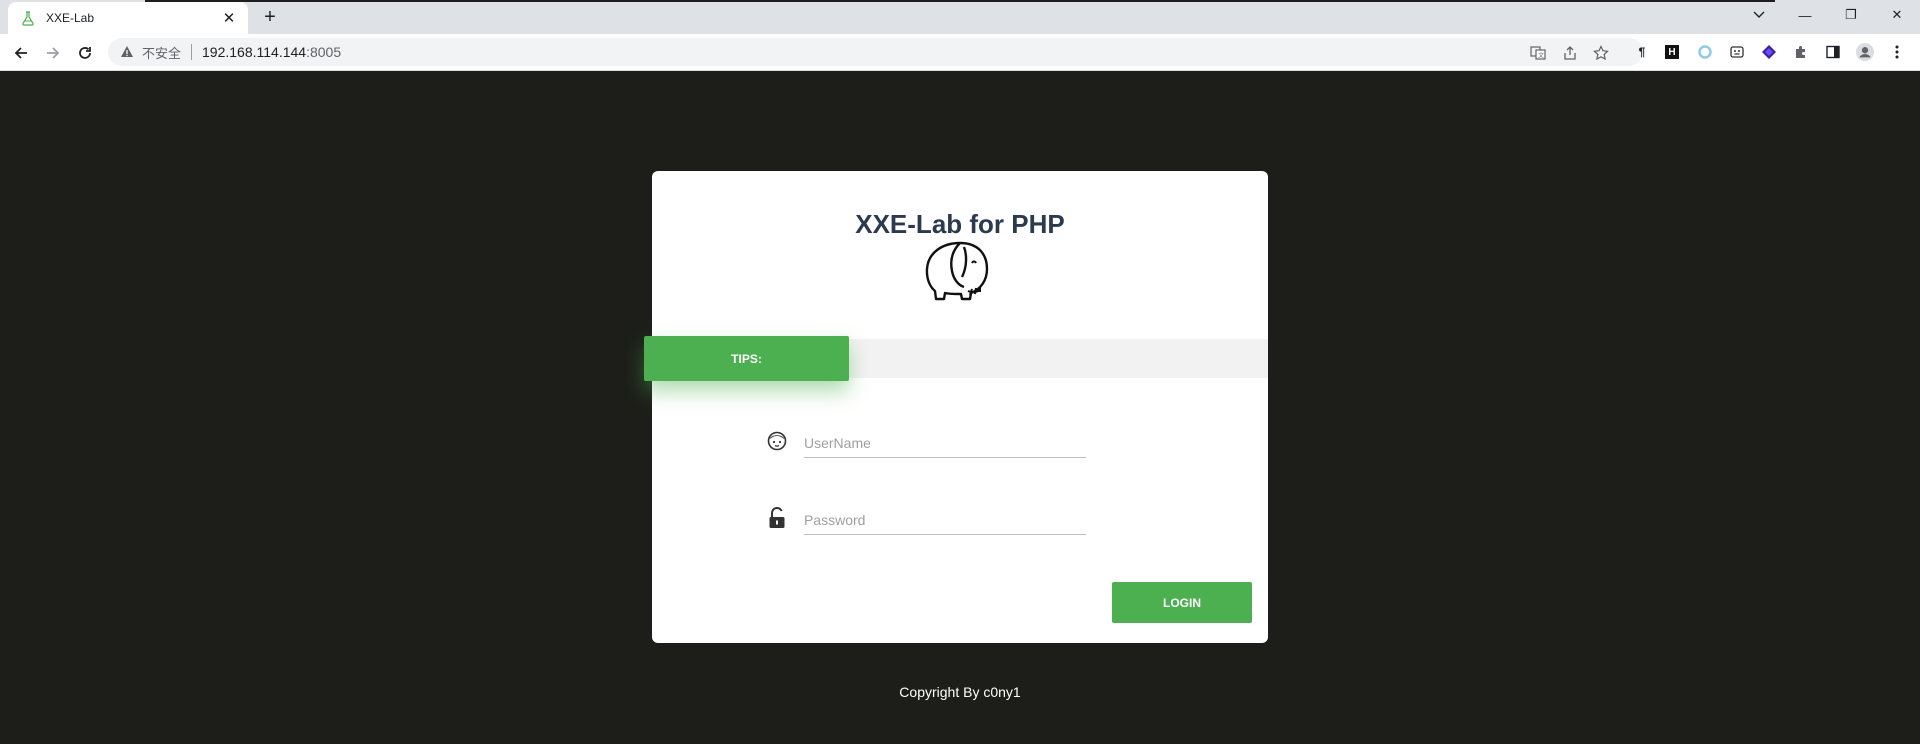 Image resolution: width=1920 pixels, height=744 pixels. What do you see at coordinates (28, 18) in the screenshot?
I see `flask-icon` at bounding box center [28, 18].